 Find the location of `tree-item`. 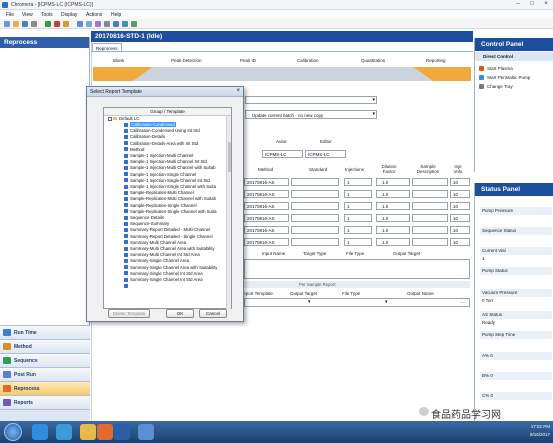

tree-item is located at coordinates (127, 286).